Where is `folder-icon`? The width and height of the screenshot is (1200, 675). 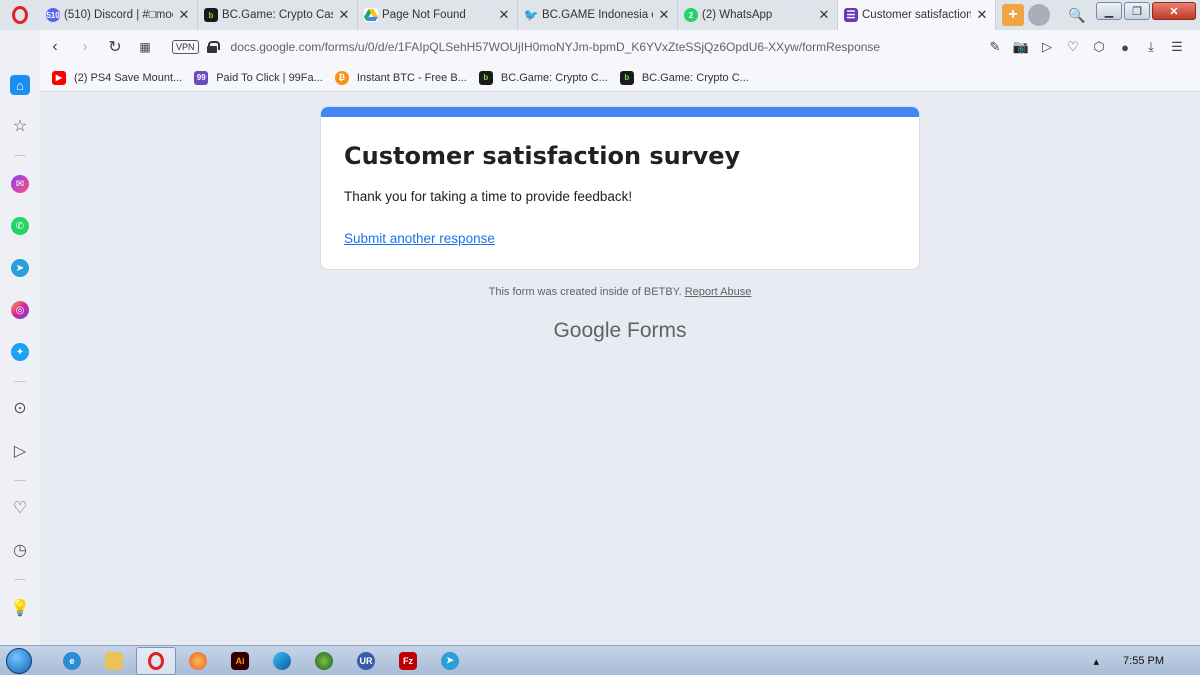 folder-icon is located at coordinates (114, 660).